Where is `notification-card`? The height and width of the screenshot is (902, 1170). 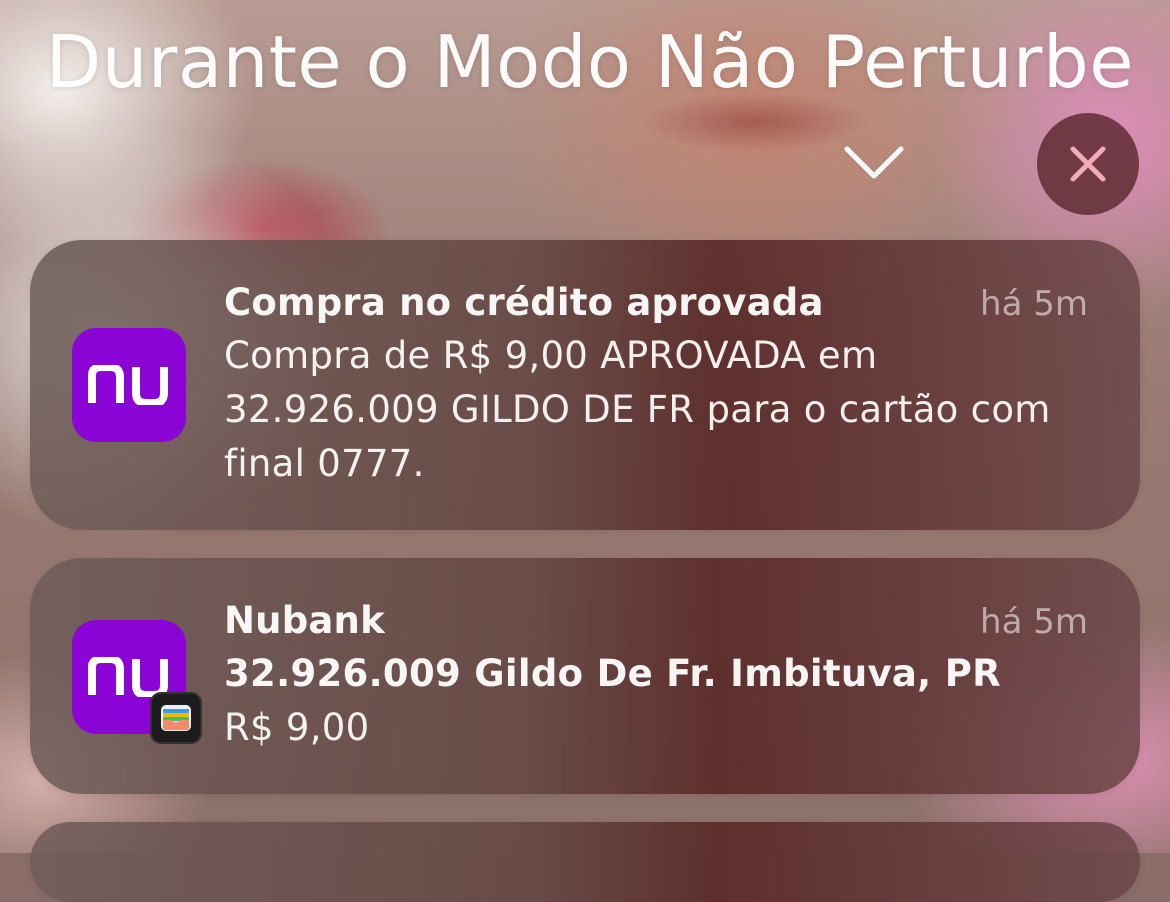
notification-card is located at coordinates (585, 862).